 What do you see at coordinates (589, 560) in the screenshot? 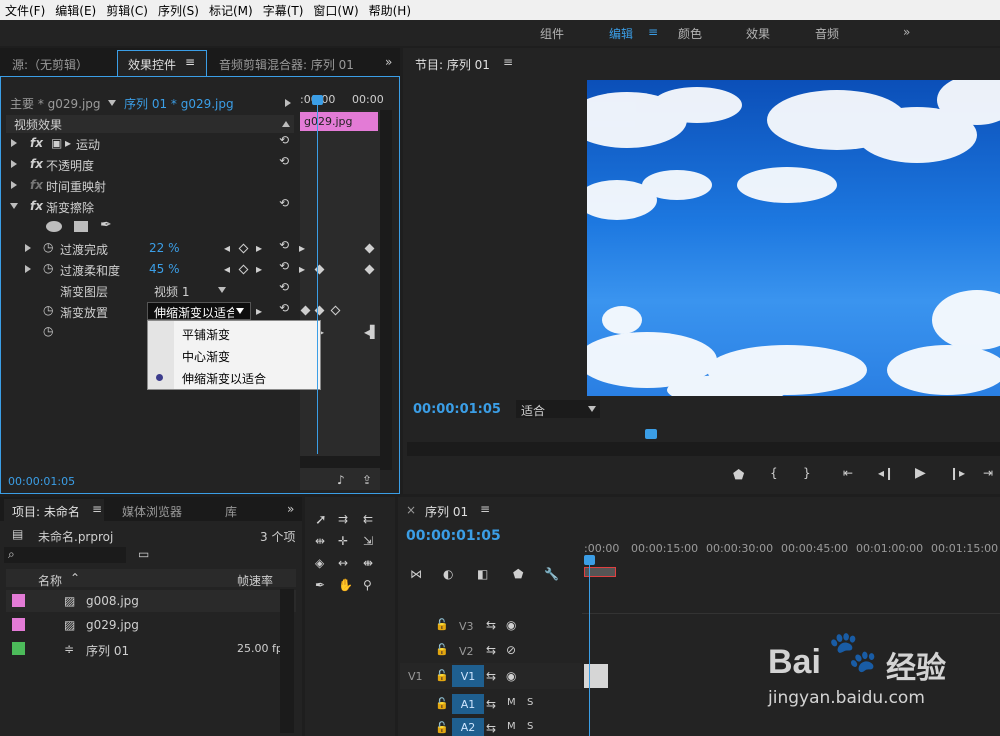
I see `timeline-playhead` at bounding box center [589, 560].